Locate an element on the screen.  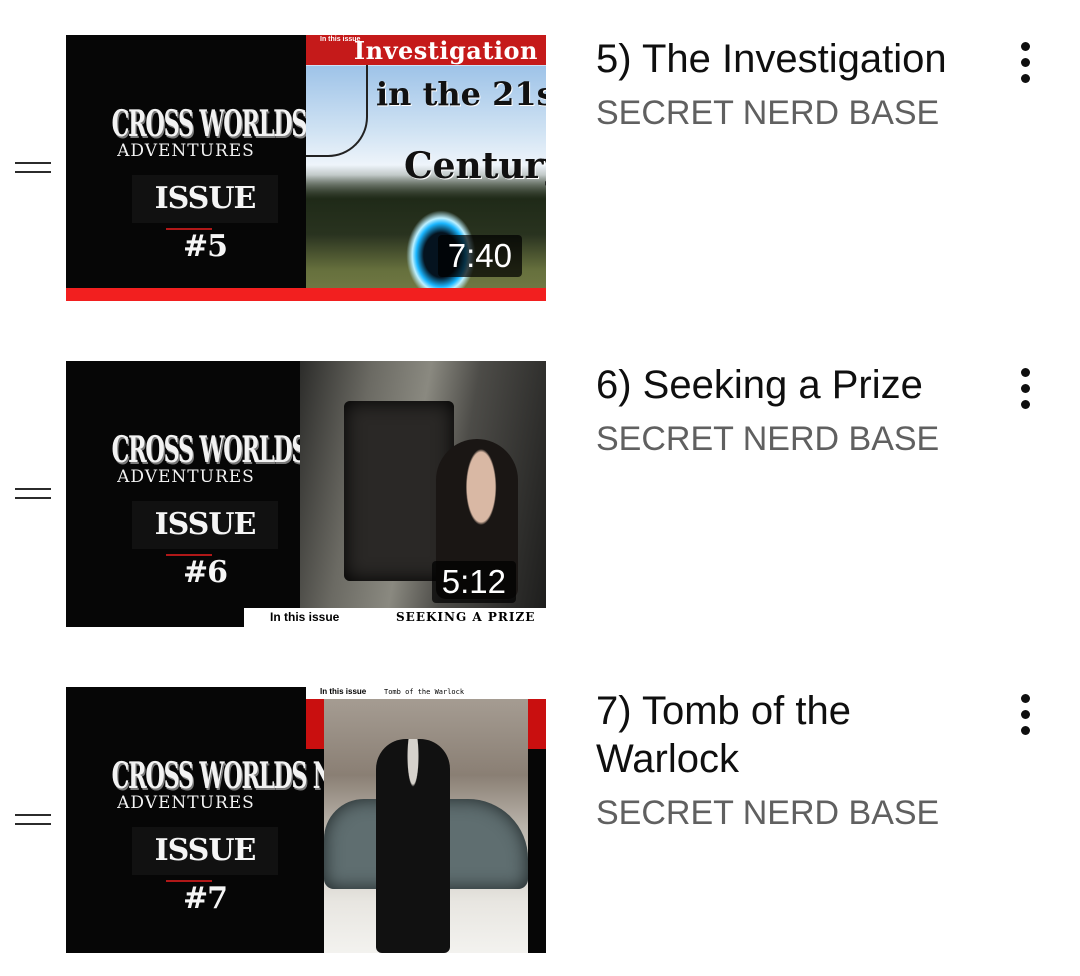
issue-number: ISSUE #5 is located at coordinates (205, 219).